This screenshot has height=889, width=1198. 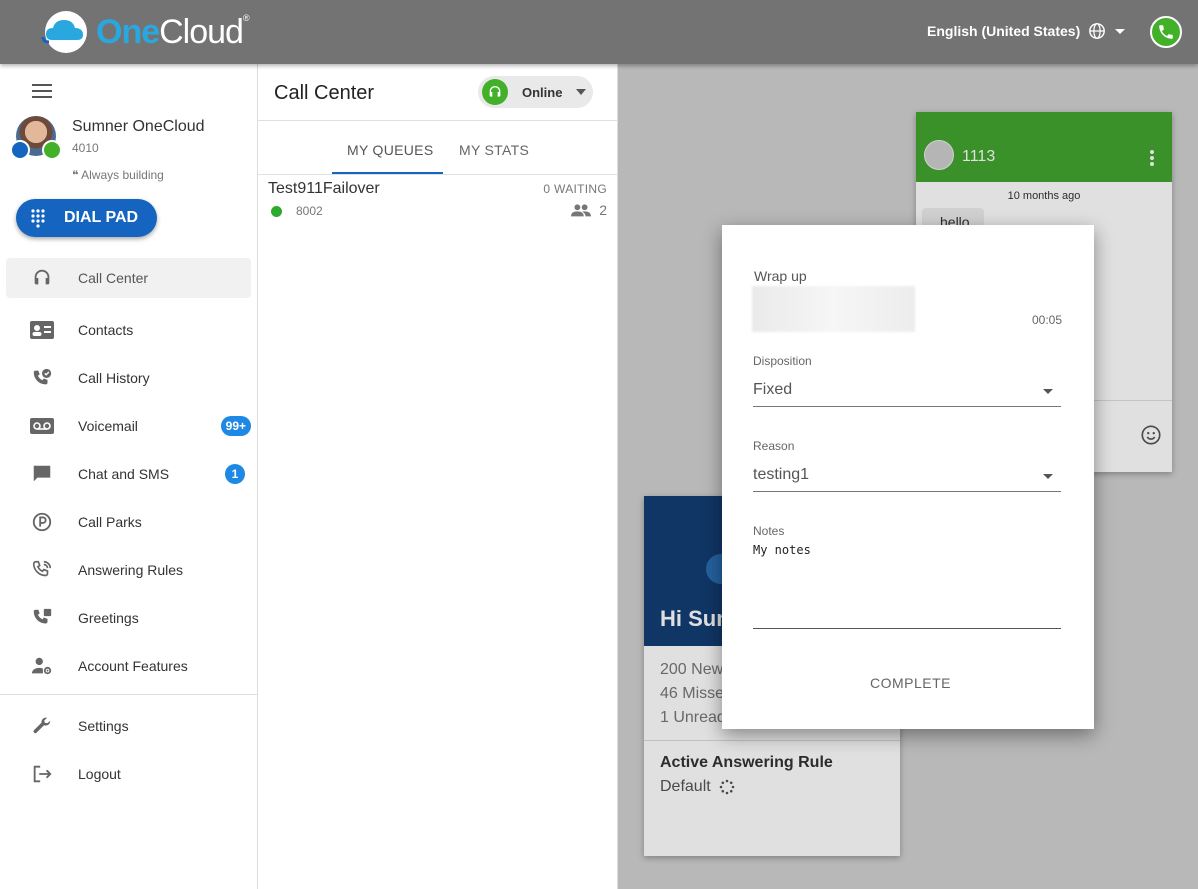 I want to click on sidebar-item-label: Contacts, so click(x=106, y=330).